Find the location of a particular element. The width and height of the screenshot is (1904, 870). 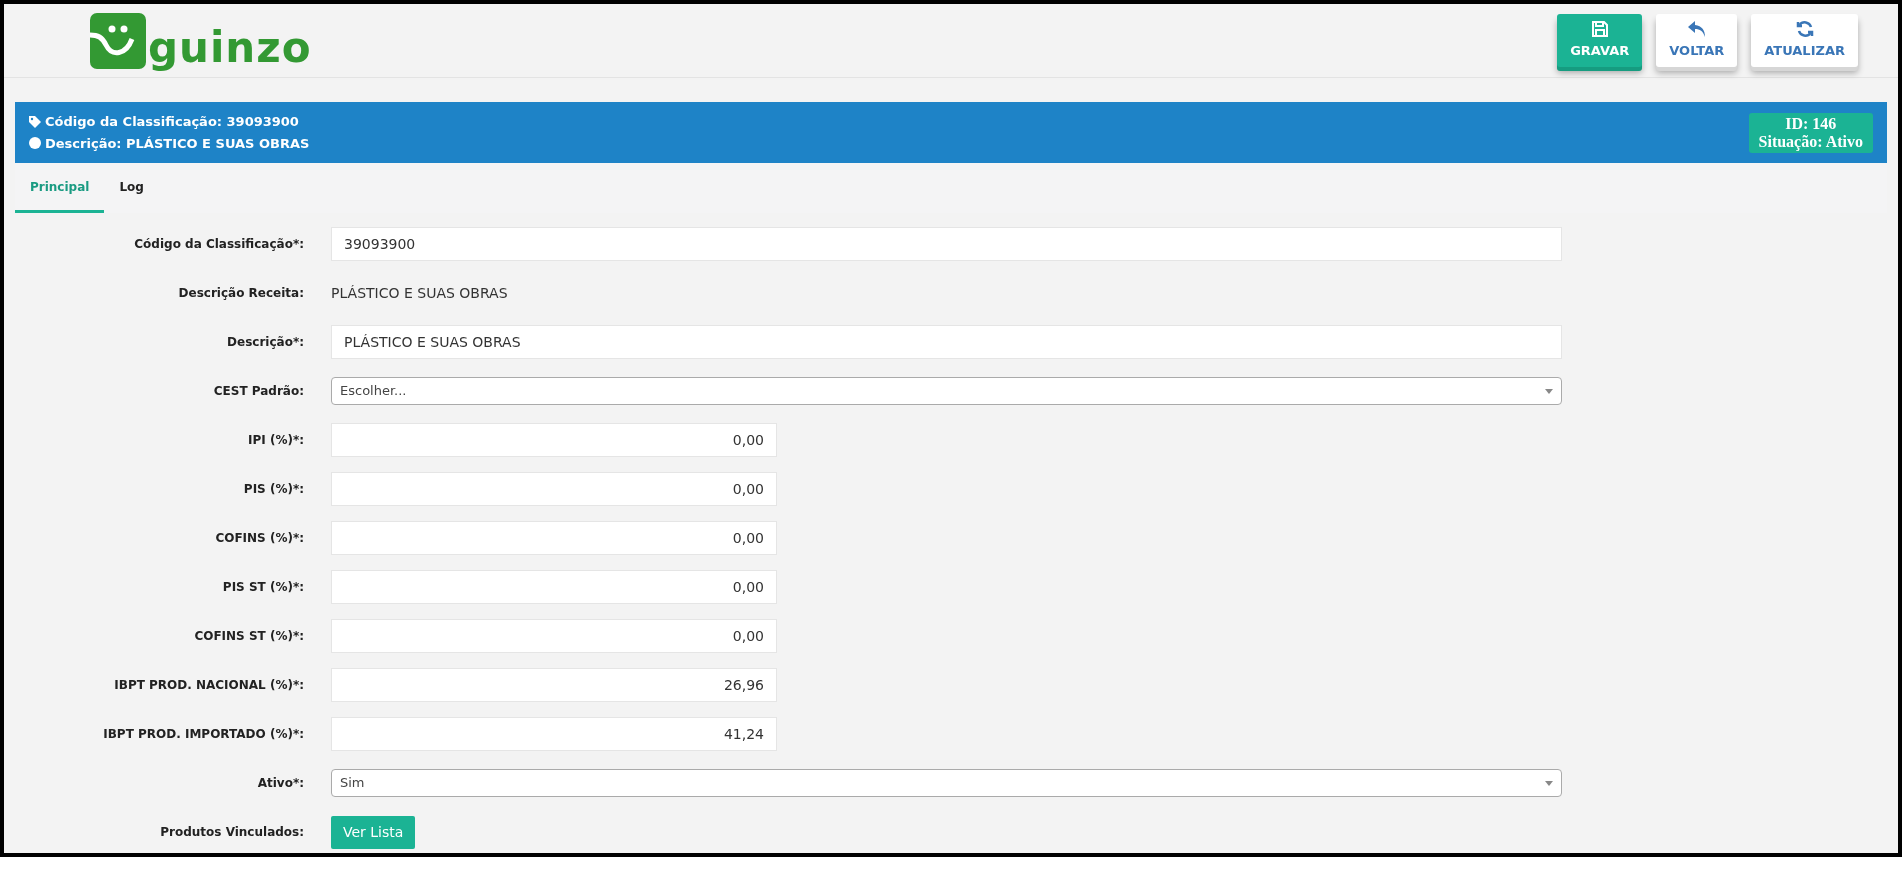

field-label: IPI (%)*: is located at coordinates (275, 440).